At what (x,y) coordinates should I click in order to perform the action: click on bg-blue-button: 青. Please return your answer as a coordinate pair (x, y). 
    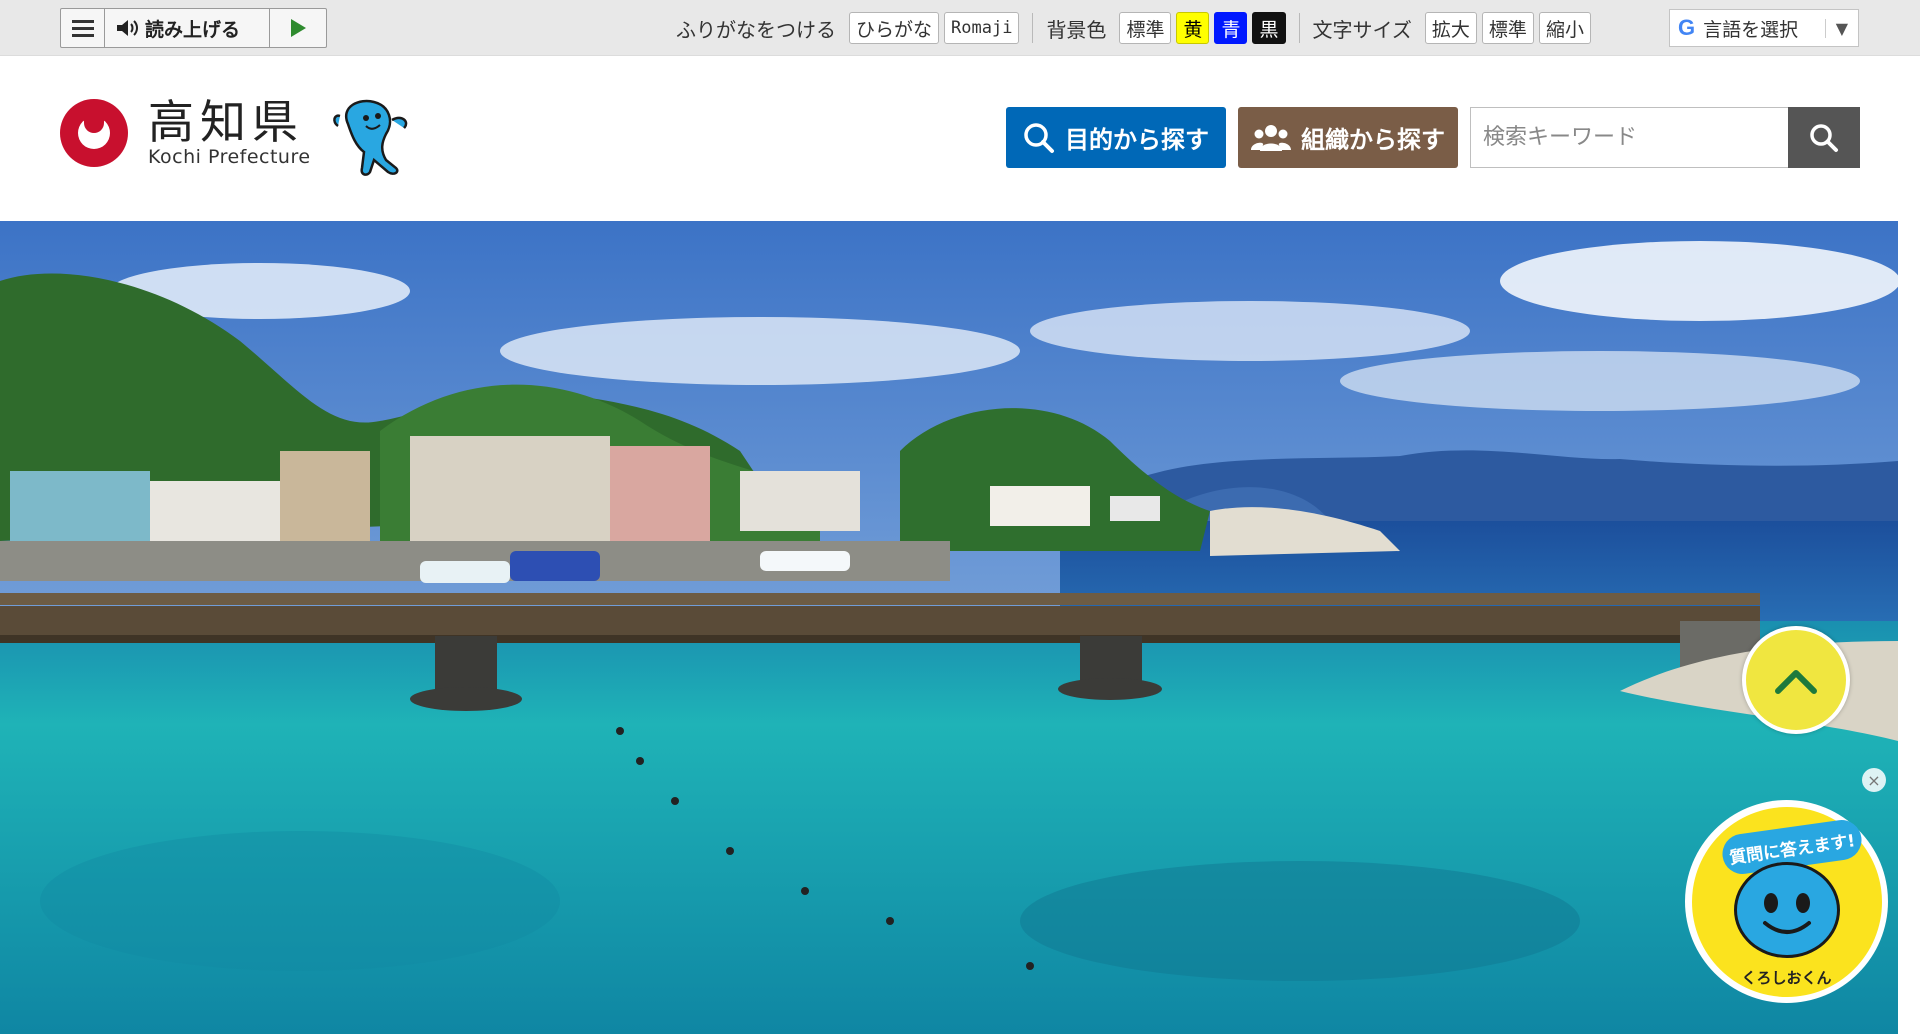
    Looking at the image, I should click on (1231, 28).